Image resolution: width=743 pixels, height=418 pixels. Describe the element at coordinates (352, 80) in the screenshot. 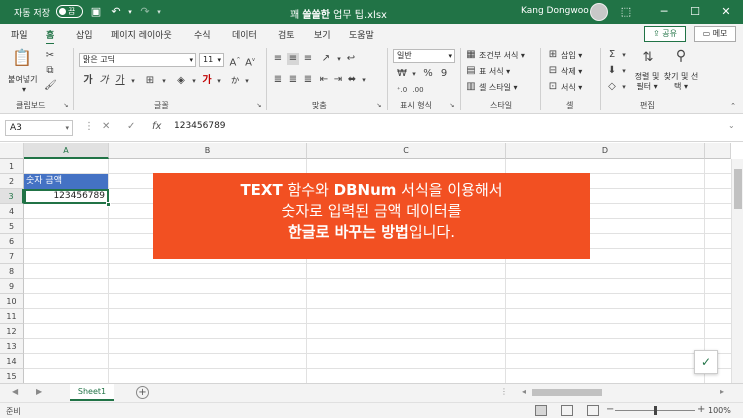

I see `merge-center-icon: ⬌` at that location.